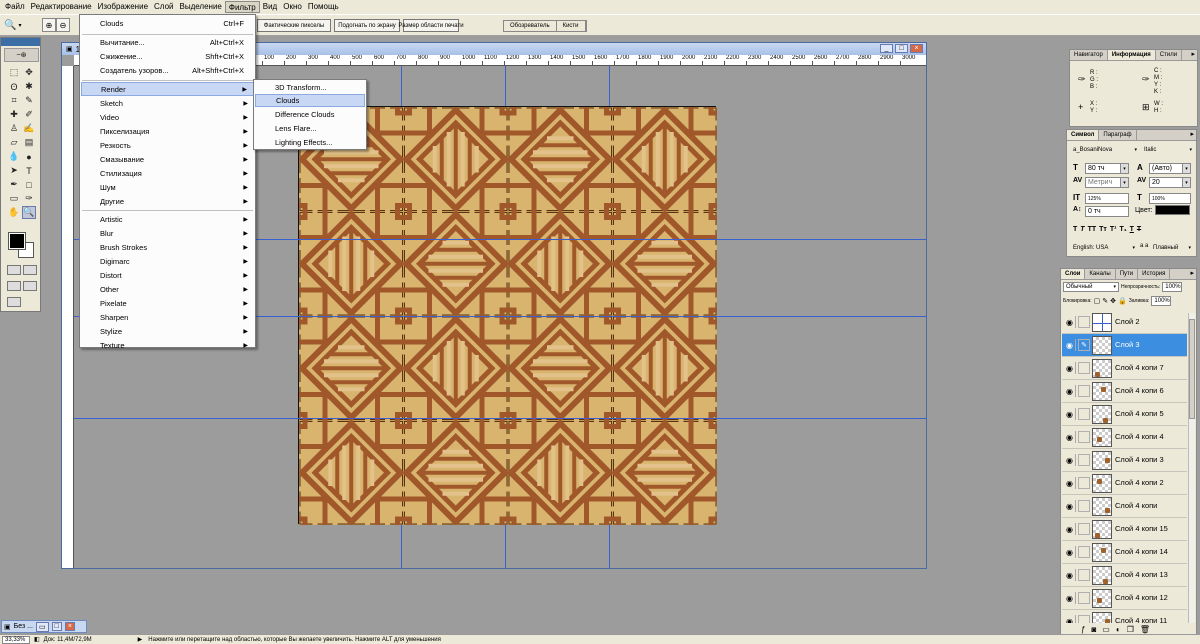 The height and width of the screenshot is (644, 1200). What do you see at coordinates (167, 23) in the screenshot?
I see `menu-item-last-filter: Clouds Ctrl+F` at bounding box center [167, 23].